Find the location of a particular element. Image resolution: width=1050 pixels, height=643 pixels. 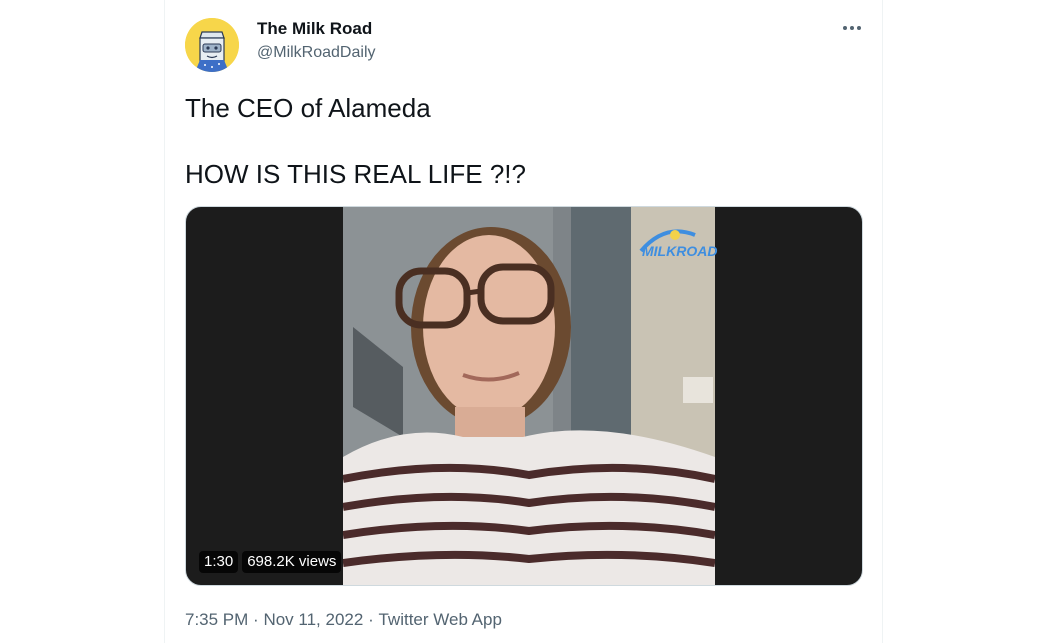

tweet-metadata: 7:35 PM · Nov 11, 2022 · Twitter Web App is located at coordinates (343, 620).